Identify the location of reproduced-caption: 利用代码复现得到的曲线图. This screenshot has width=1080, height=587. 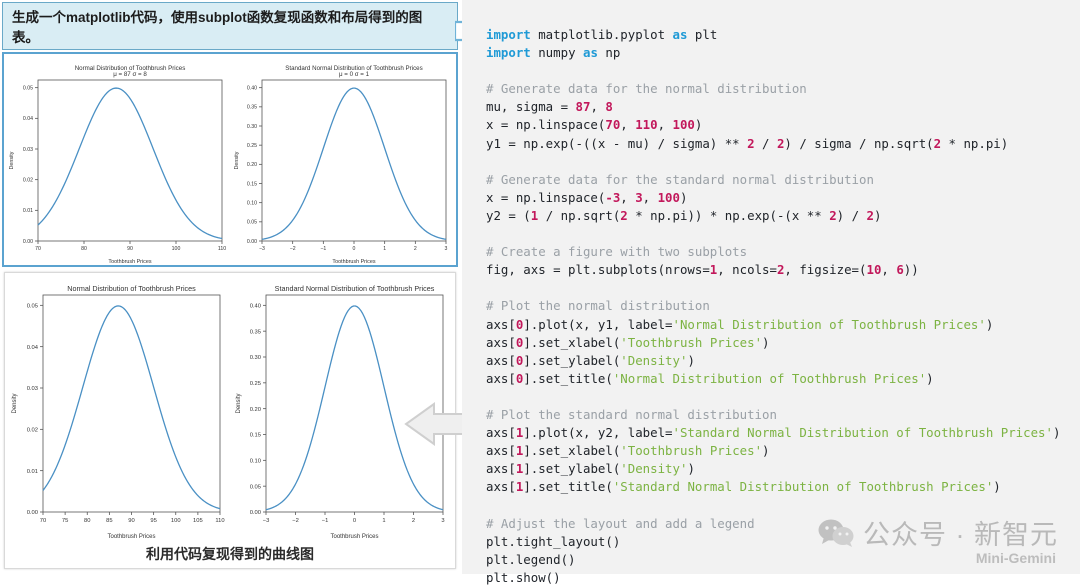
(230, 554).